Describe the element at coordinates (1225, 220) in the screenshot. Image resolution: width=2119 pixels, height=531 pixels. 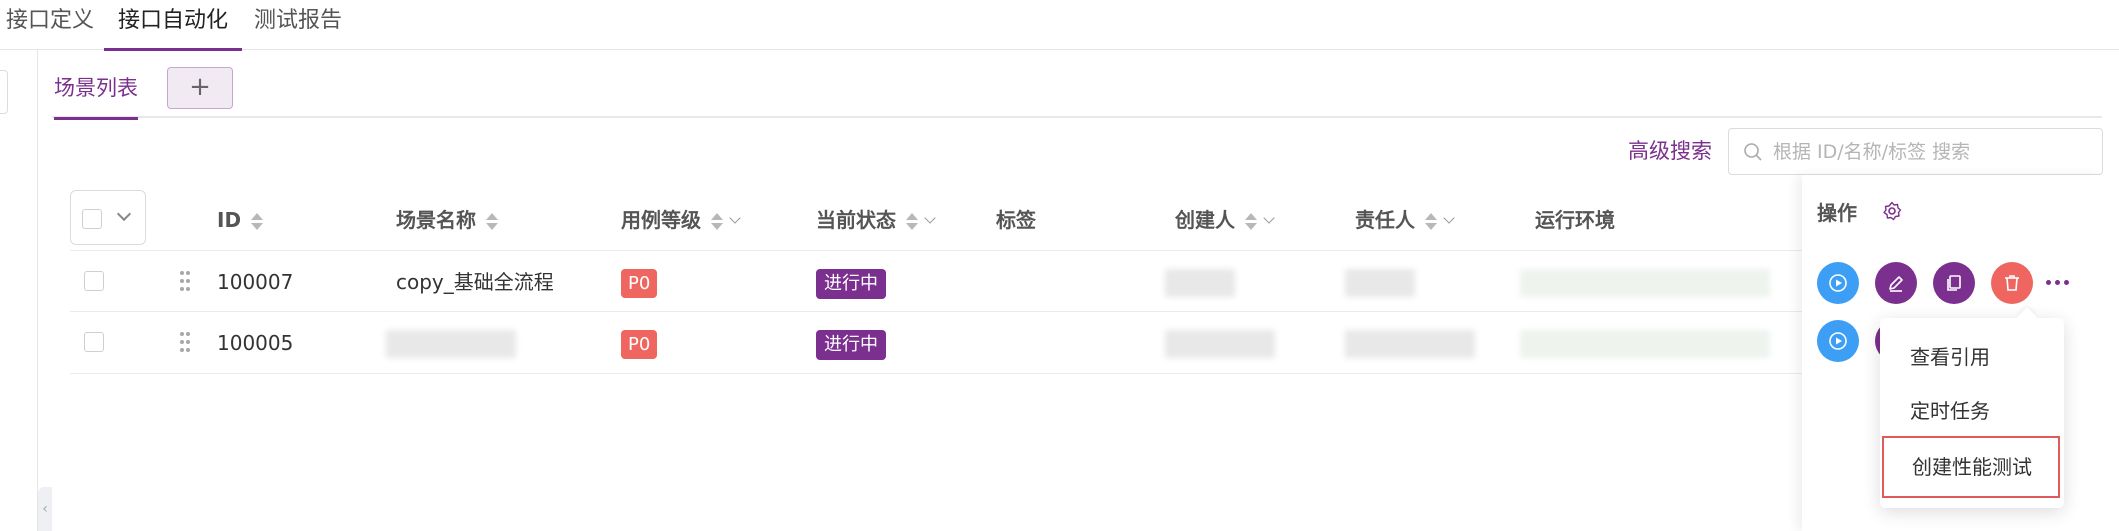
I see `col-creator: 创建人` at that location.